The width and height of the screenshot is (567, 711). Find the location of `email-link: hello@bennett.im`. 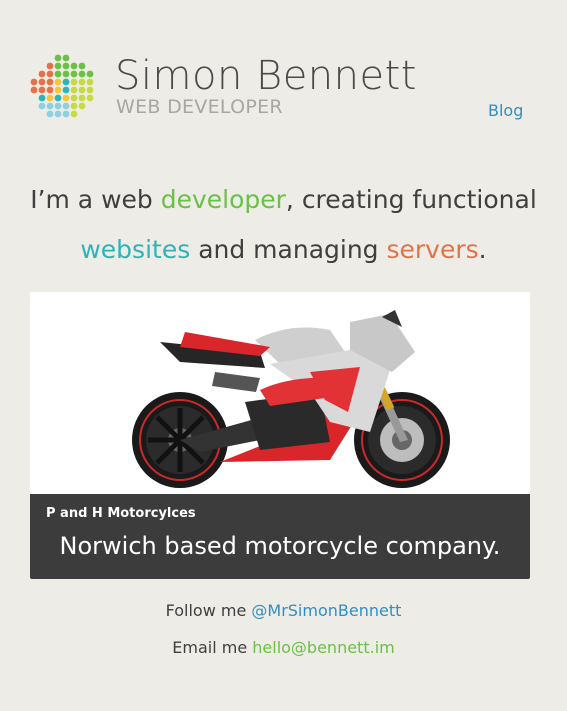

email-link: hello@bennett.im is located at coordinates (323, 647).